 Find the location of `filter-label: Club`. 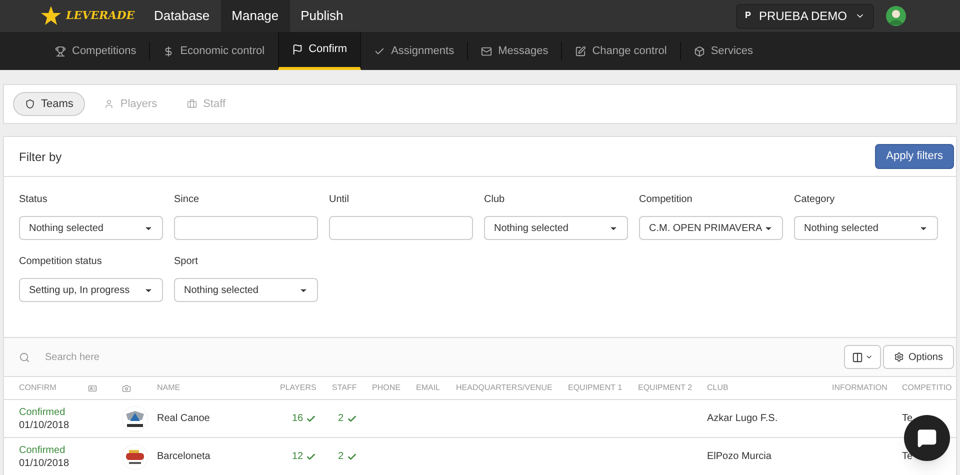

filter-label: Club is located at coordinates (495, 200).